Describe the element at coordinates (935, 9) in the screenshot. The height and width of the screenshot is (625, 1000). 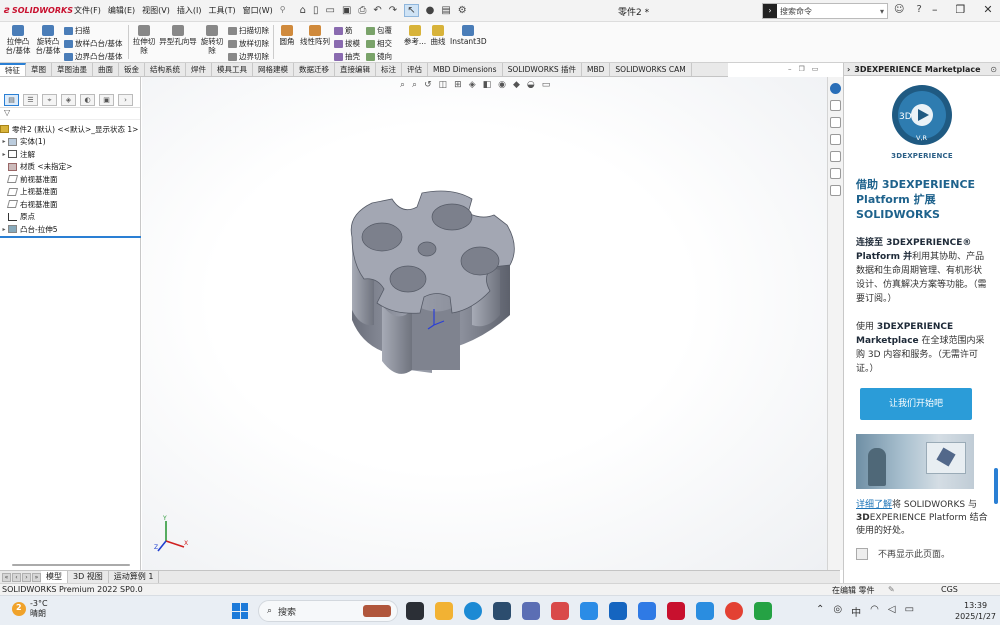
I see `minimize-icon: –` at that location.